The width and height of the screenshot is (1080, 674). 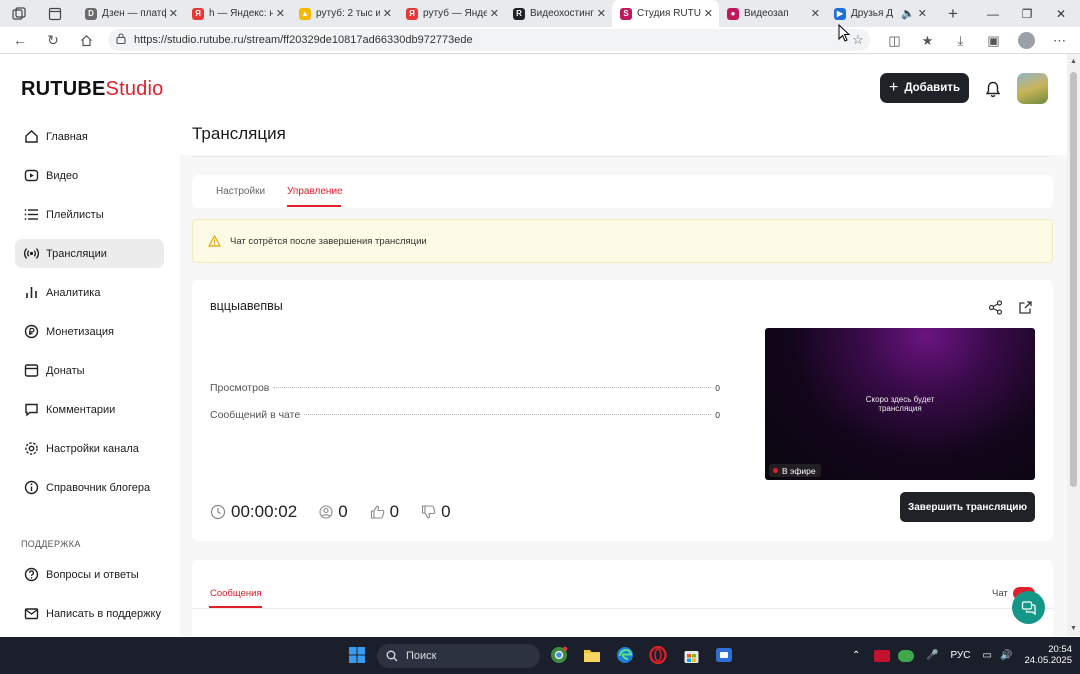 What do you see at coordinates (592, 655) in the screenshot?
I see `file-explorer-icon` at bounding box center [592, 655].